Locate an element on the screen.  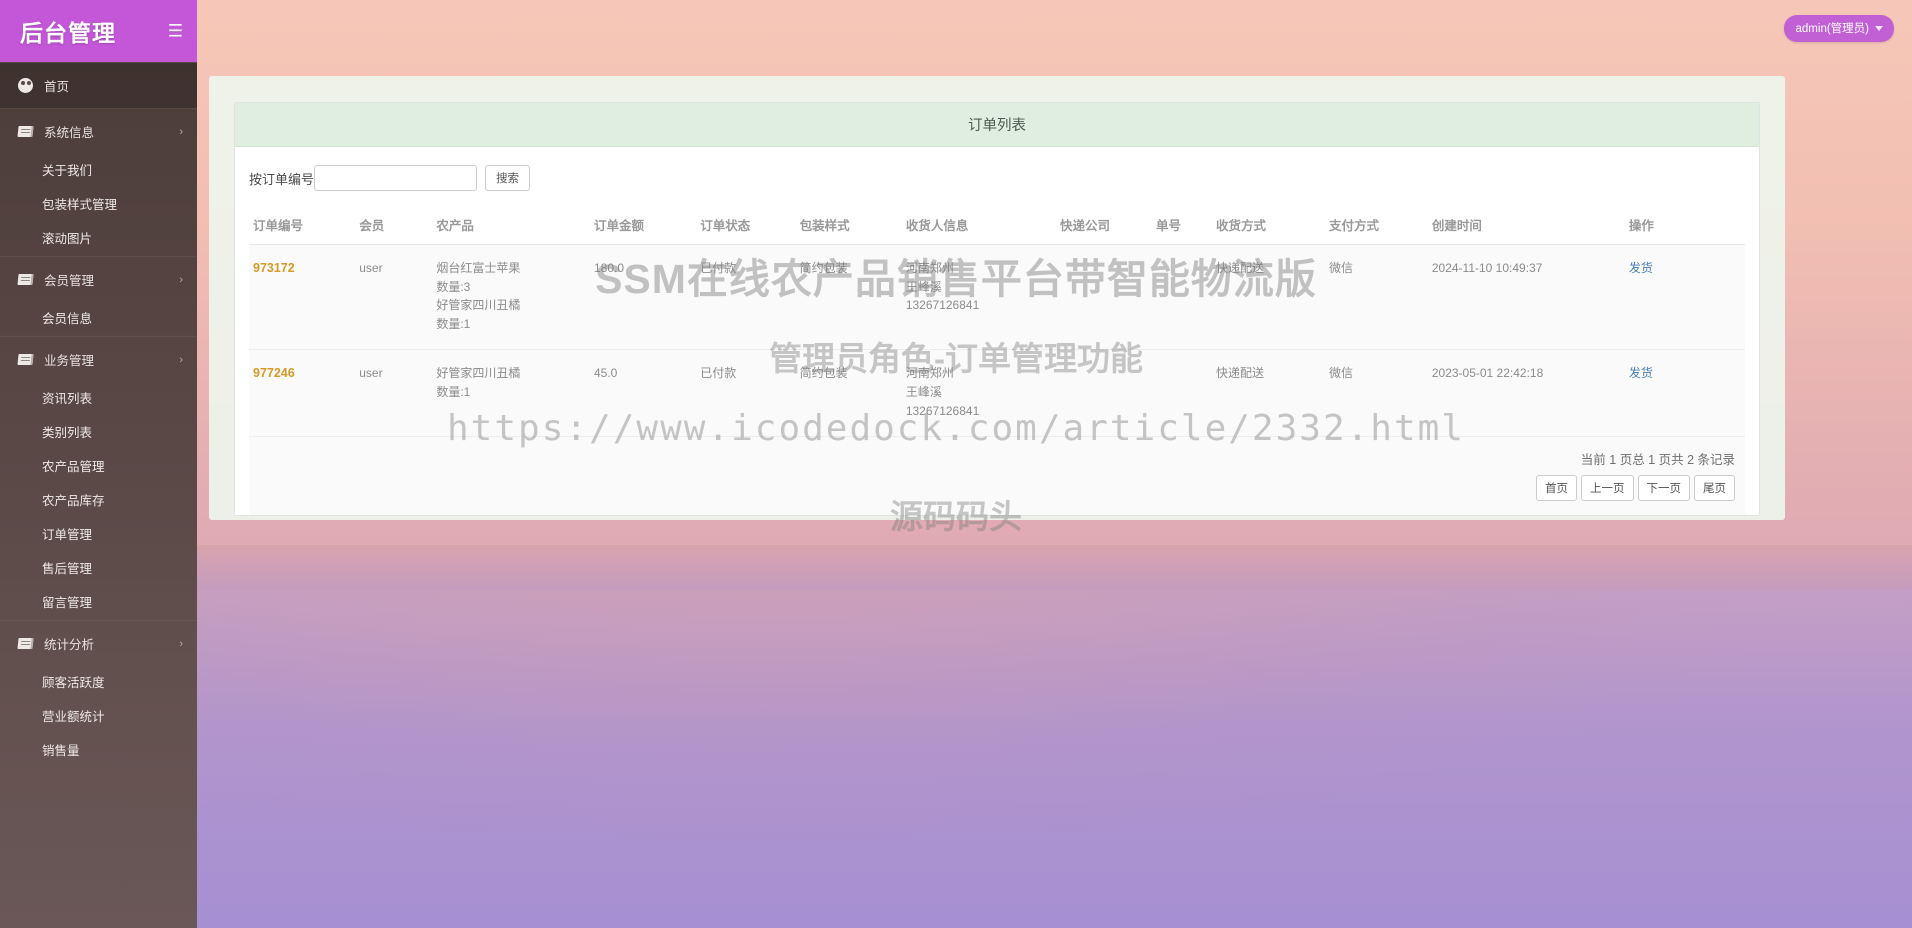
sidebar-group-analytics: 统计分析 › 顾客活跃度 营业额统计 销售量 is located at coordinates (98, 694).